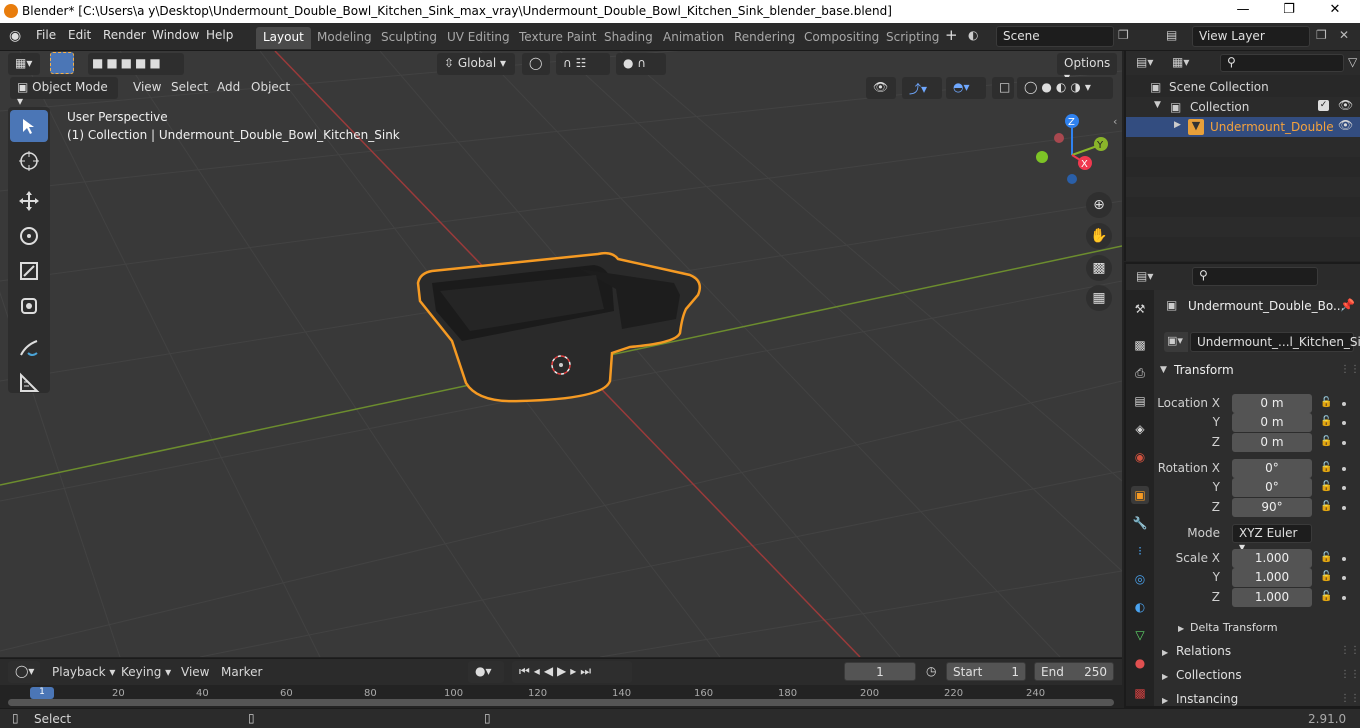 The width and height of the screenshot is (1360, 728). I want to click on particles-tab-icon: ⁝, so click(1140, 551).